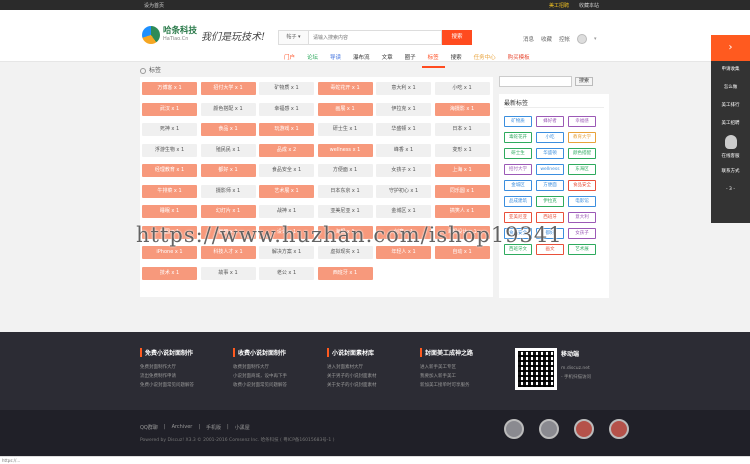 This screenshot has height=464, width=750. Describe the element at coordinates (403, 211) in the screenshot. I see `tag-item: 金城区 x 1` at that location.